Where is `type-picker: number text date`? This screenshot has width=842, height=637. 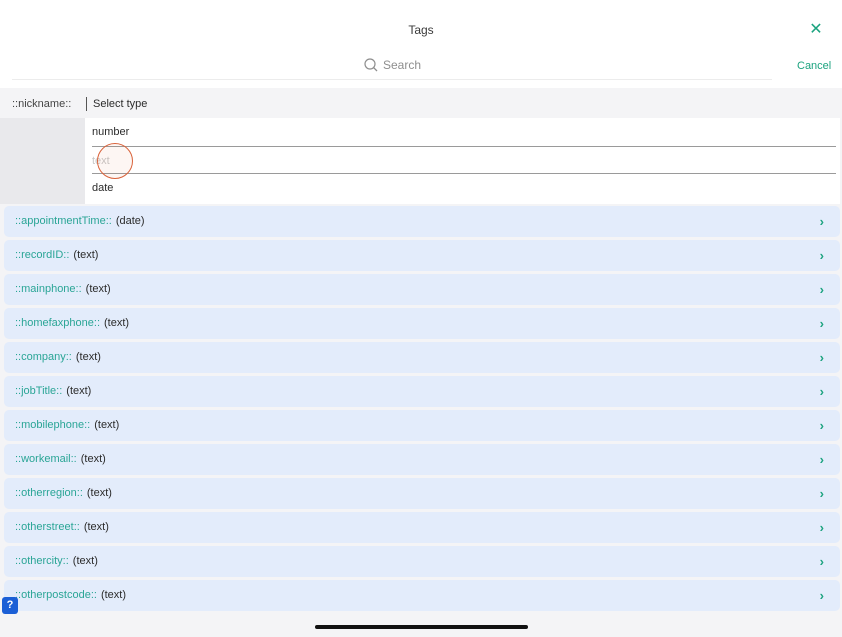 type-picker: number text date is located at coordinates (462, 161).